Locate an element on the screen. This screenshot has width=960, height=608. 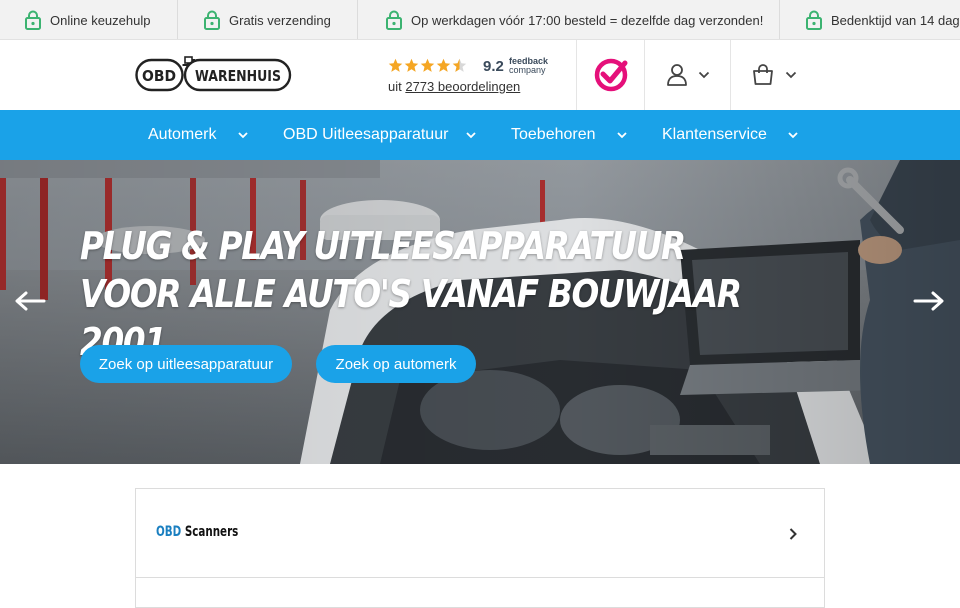
feedback-company-logo: feedback company is located at coordinates (528, 66).